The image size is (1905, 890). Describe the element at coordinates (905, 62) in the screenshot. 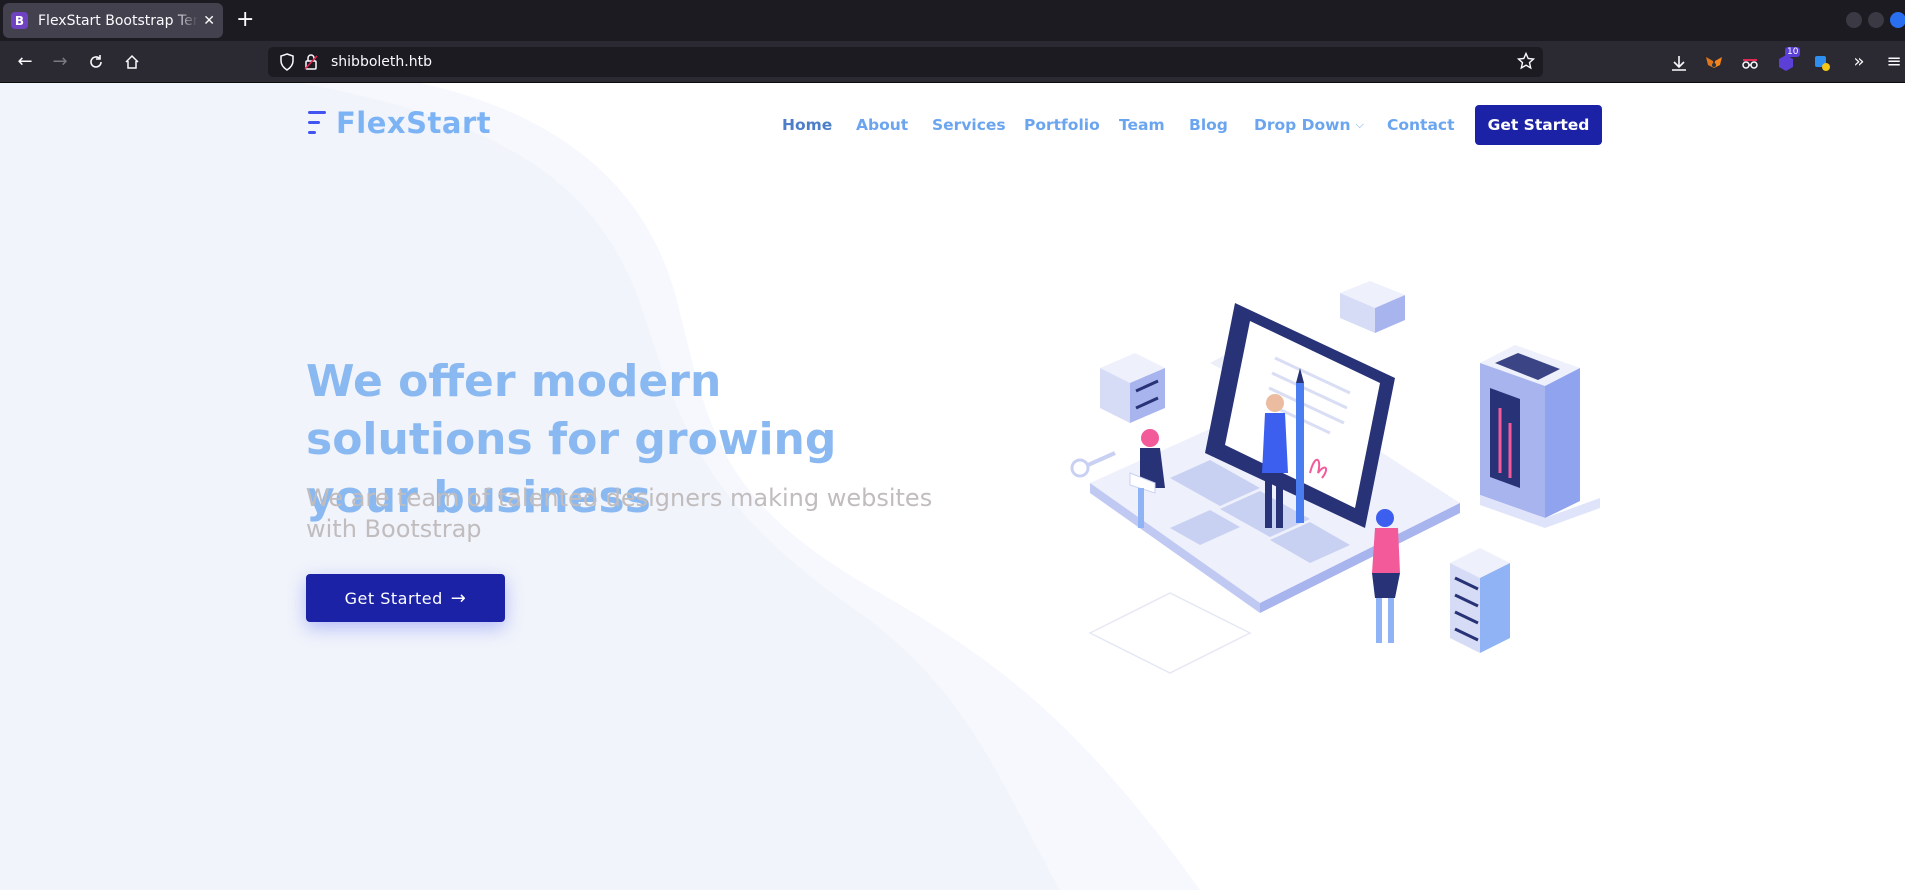

I see `address-bar: shibboleth.htb` at that location.